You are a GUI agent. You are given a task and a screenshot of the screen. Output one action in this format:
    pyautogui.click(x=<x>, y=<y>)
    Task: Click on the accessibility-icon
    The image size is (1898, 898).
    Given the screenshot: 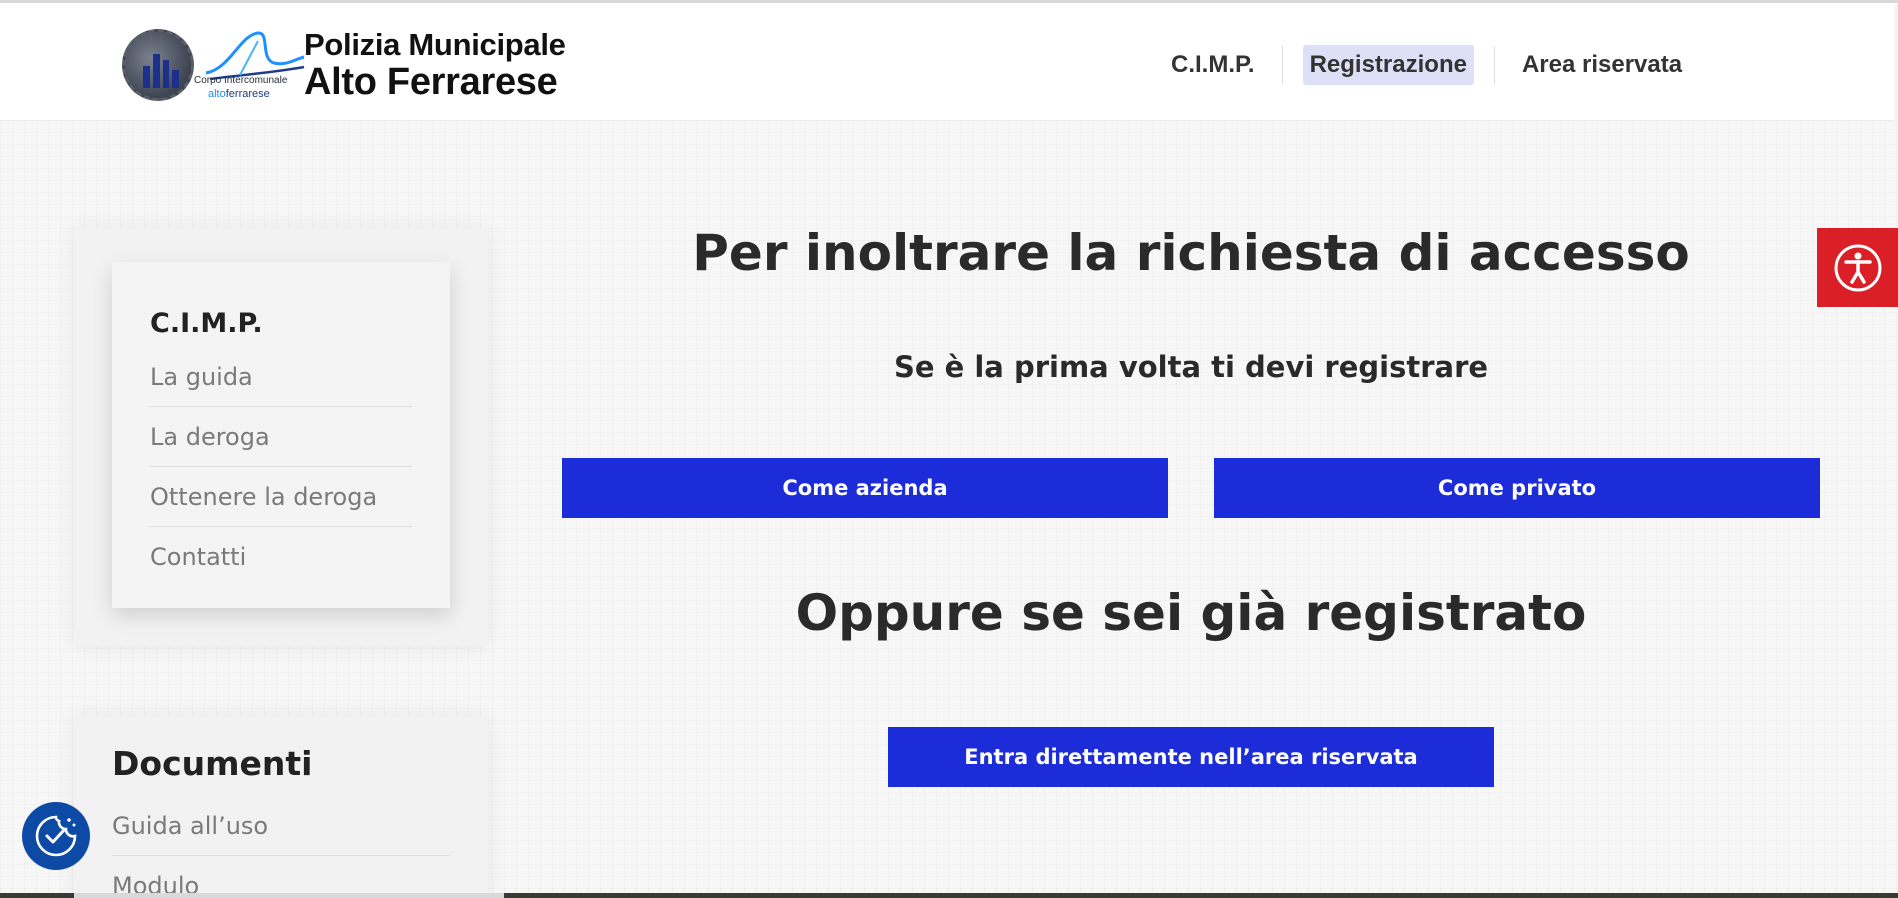 What is the action you would take?
    pyautogui.click(x=1857, y=267)
    